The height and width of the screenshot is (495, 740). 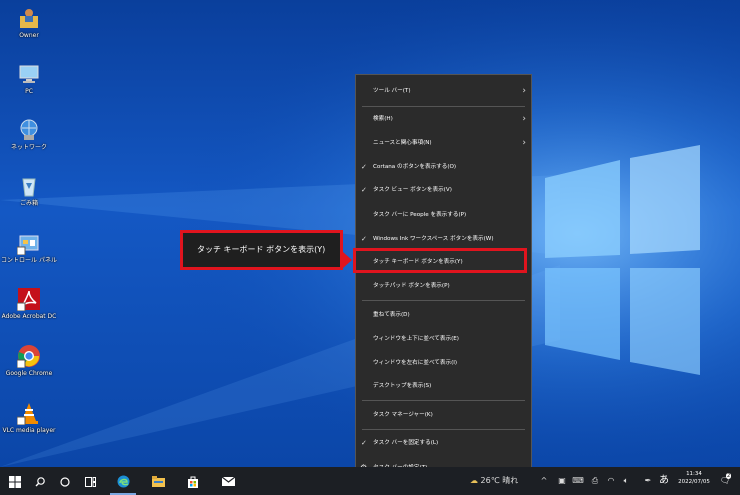 I want to click on windows-logo-icon, so click(x=15, y=481).